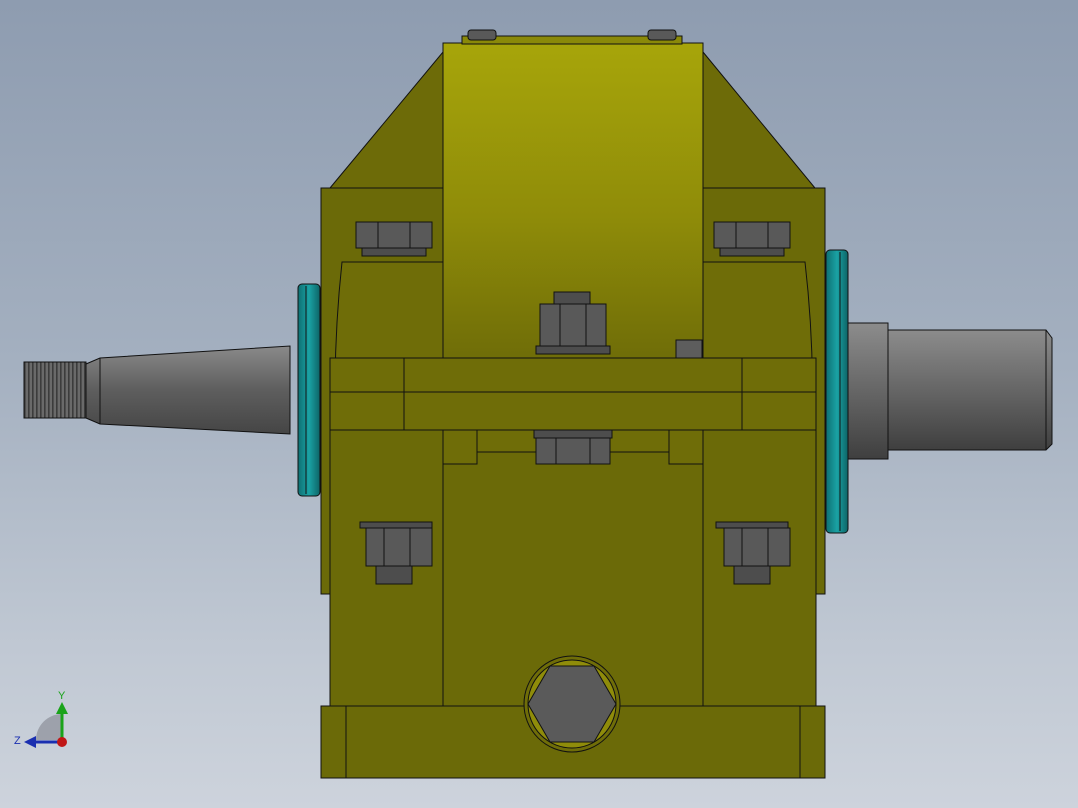 The height and width of the screenshot is (808, 1078). Describe the element at coordinates (573, 394) in the screenshot. I see `split-flange` at that location.